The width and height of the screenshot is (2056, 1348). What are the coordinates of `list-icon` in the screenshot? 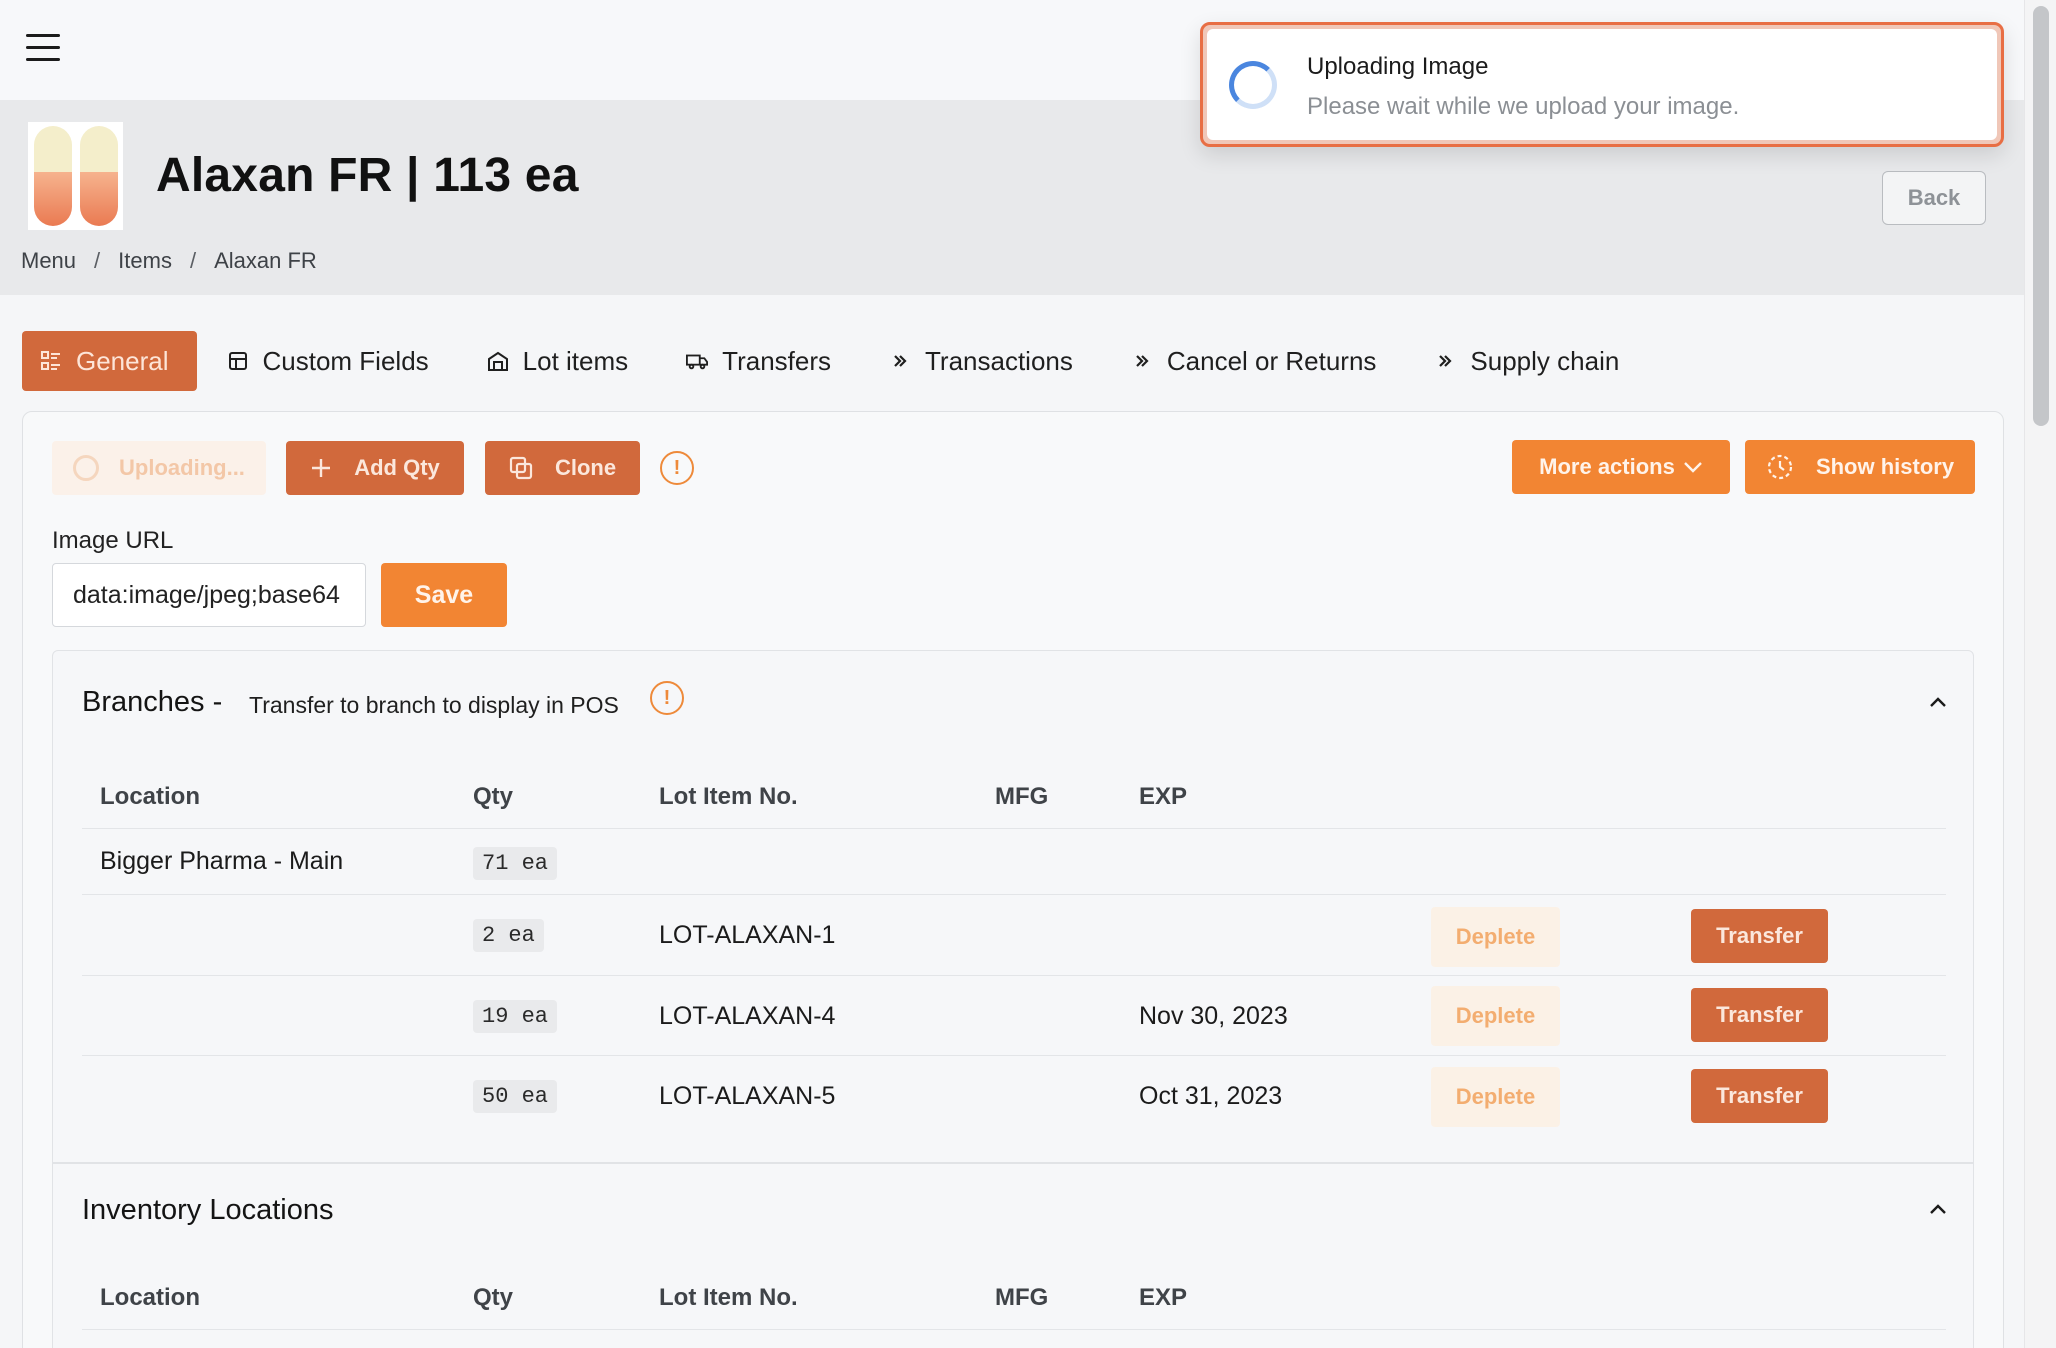 It's located at (51, 361).